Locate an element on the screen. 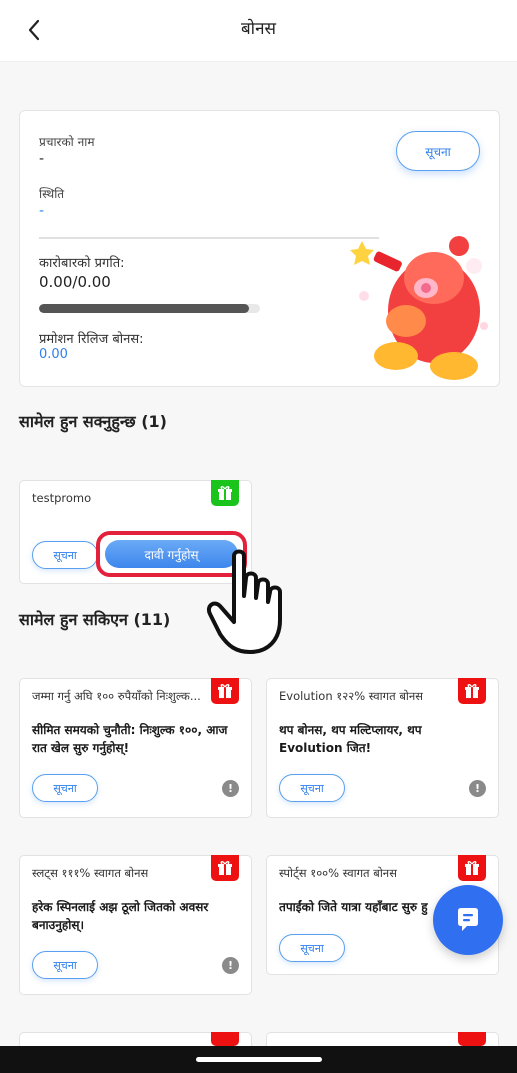 This screenshot has width=517, height=1073. promo-name: testpromo is located at coordinates (62, 498).